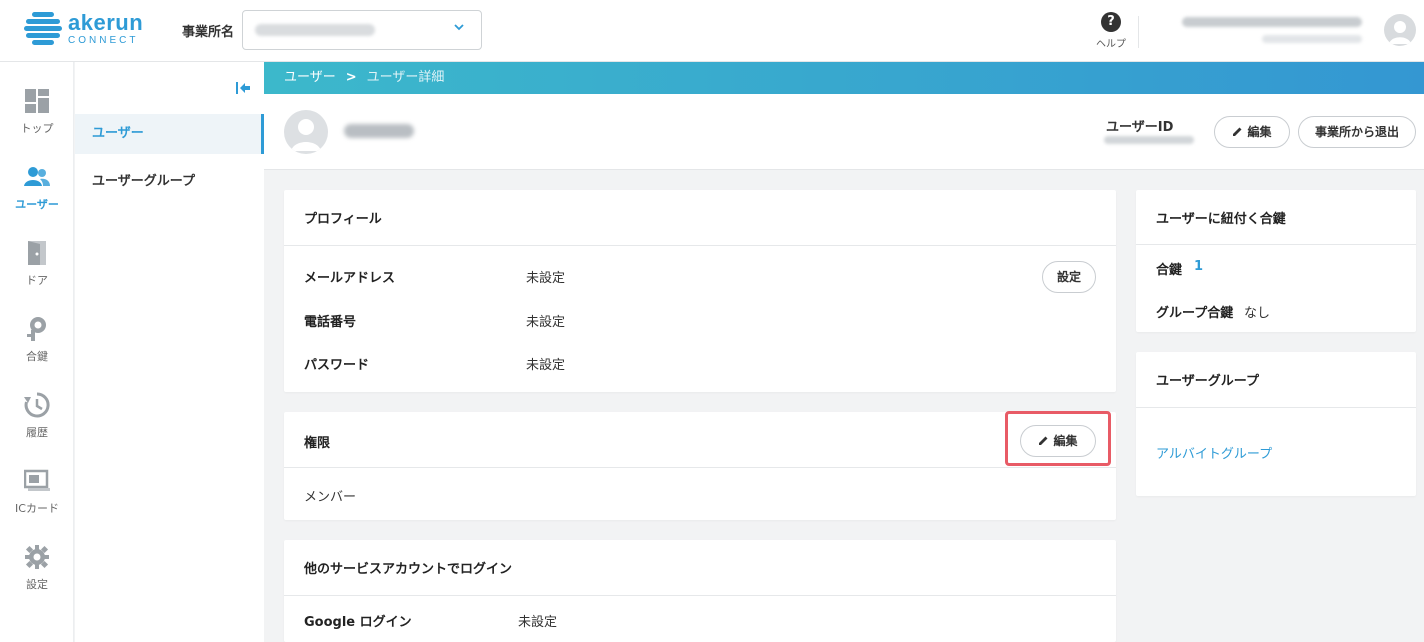  What do you see at coordinates (37, 329) in the screenshot?
I see `key-icon` at bounding box center [37, 329].